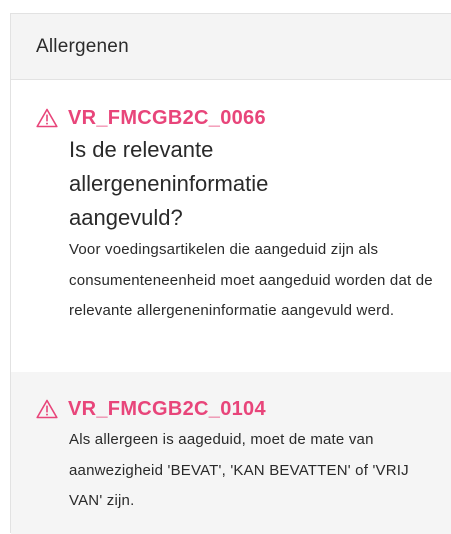 Image resolution: width=451 pixels, height=534 pixels. Describe the element at coordinates (231, 47) in the screenshot. I see `panel-header: Allergenen` at that location.